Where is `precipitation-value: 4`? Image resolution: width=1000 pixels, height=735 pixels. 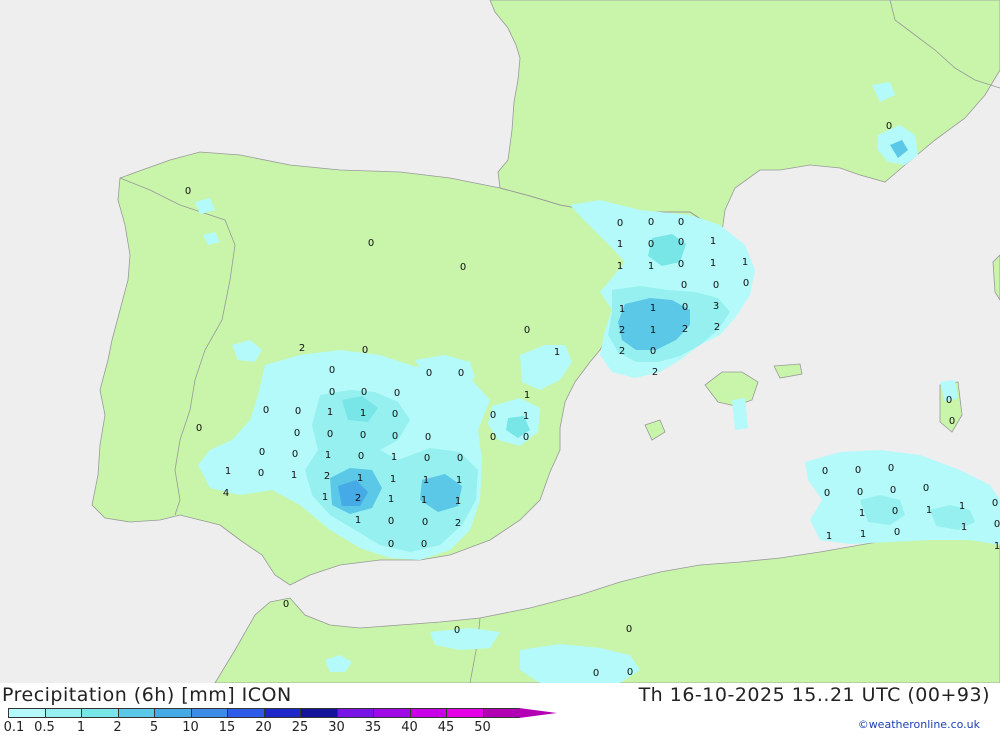 precipitation-value: 4 is located at coordinates (226, 493).